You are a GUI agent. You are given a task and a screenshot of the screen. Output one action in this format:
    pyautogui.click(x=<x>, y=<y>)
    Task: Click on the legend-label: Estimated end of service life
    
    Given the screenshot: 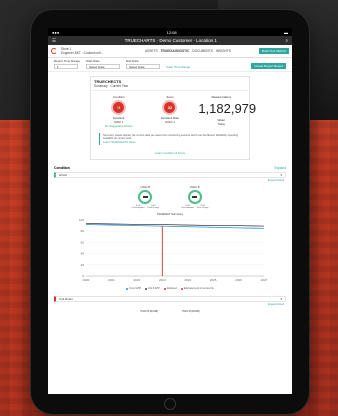 What is the action you would take?
    pyautogui.click(x=198, y=289)
    